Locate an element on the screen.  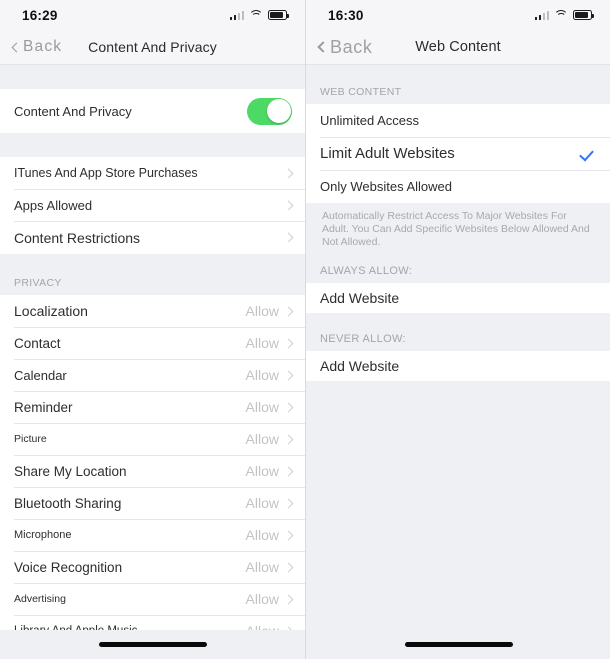
content-privacy-switch is located at coordinates (269, 111).